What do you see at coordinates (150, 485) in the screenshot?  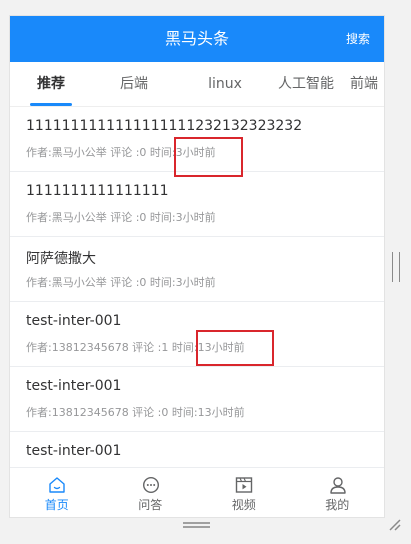 I see `chat-icon` at bounding box center [150, 485].